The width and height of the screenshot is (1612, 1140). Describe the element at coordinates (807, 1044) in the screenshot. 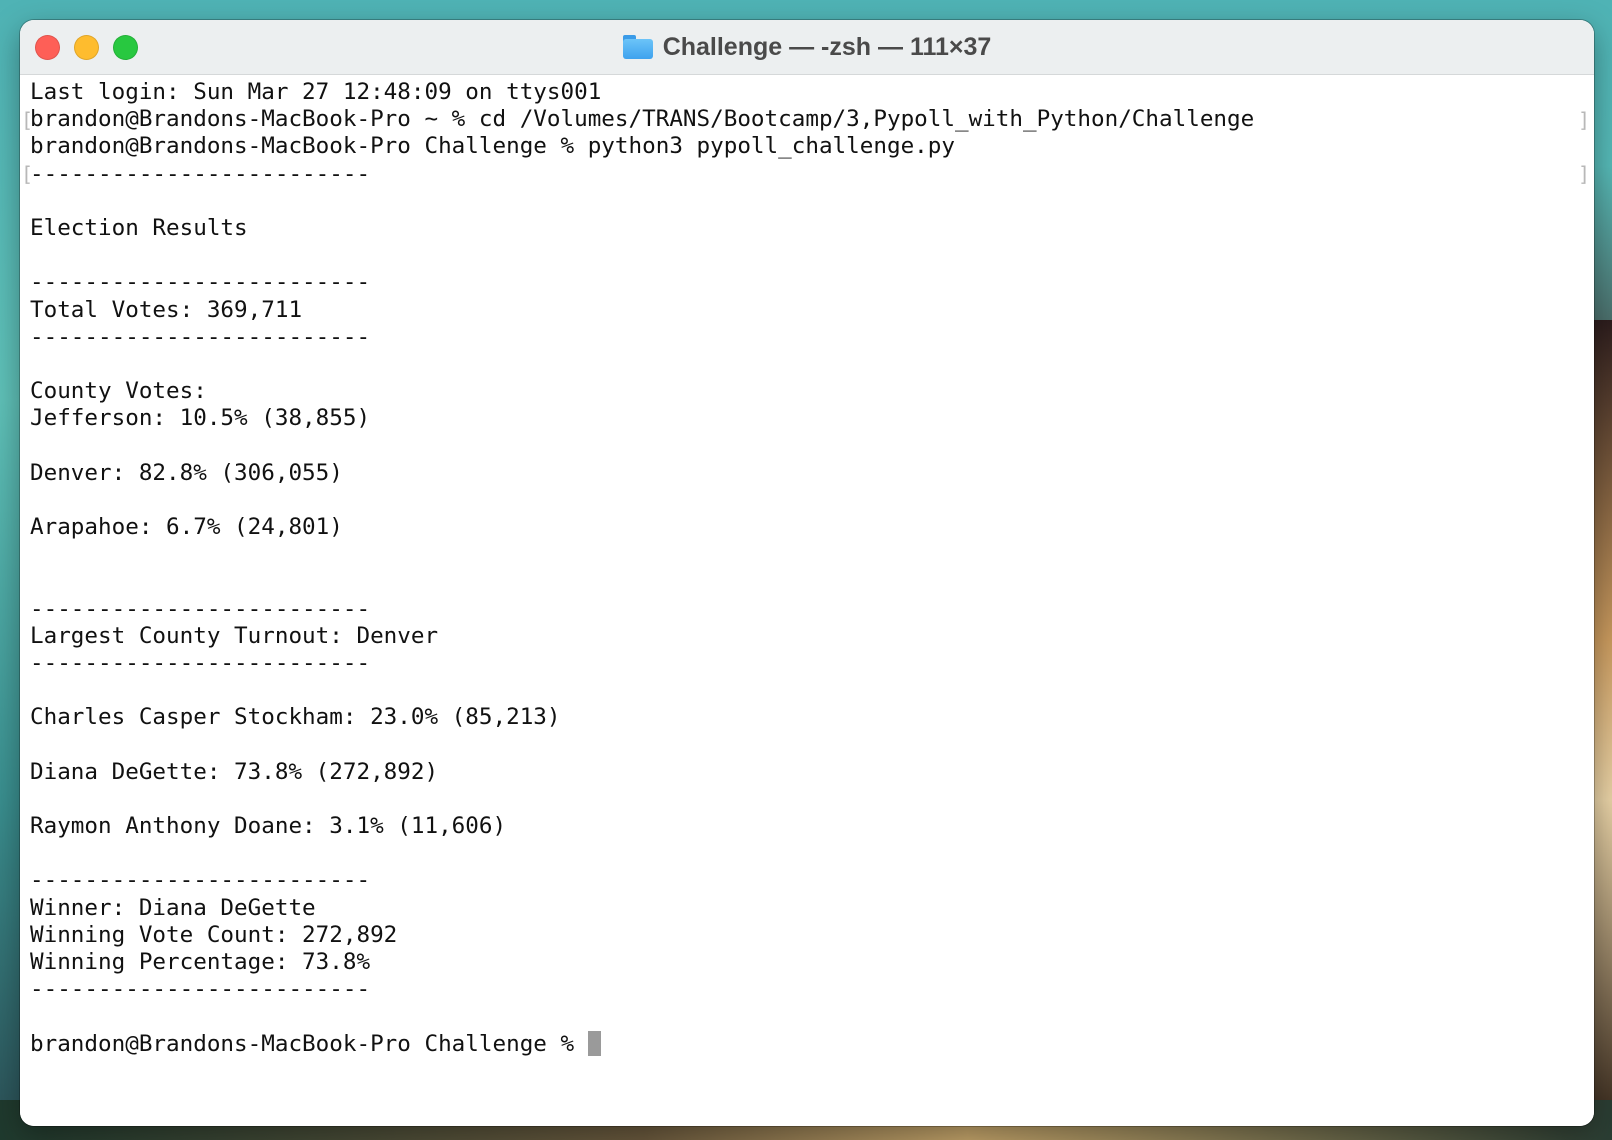

I see `terminal-line: brandon@Brandons-MacBook-Pro Challenge %` at that location.